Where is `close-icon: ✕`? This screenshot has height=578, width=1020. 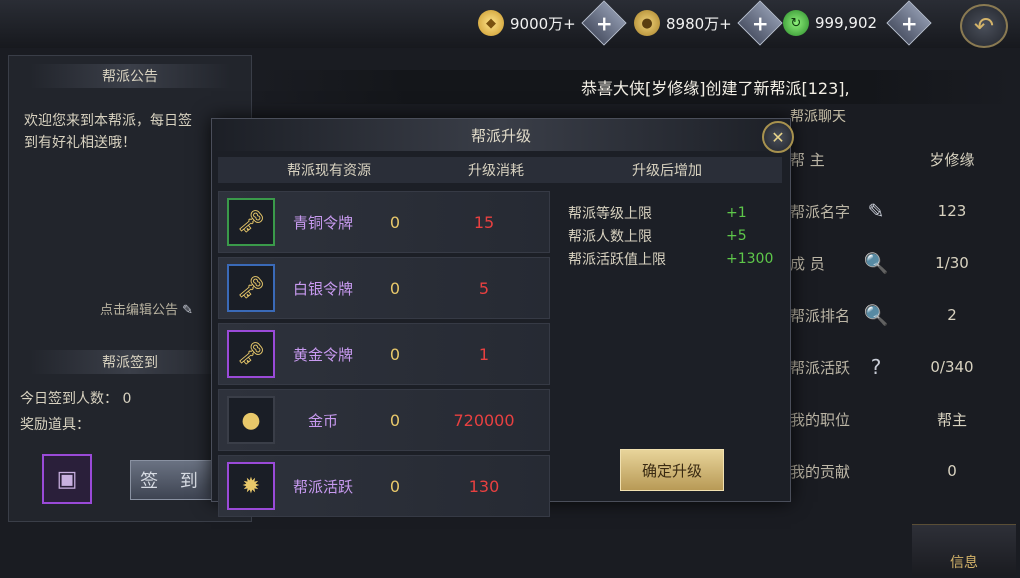 close-icon: ✕ is located at coordinates (778, 137).